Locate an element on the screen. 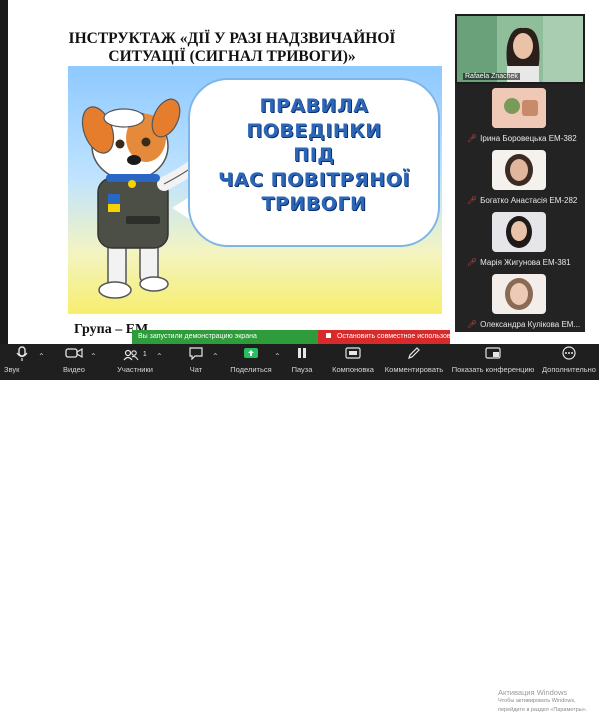 This screenshot has height=715, width=599. speaker-name: Rafaela Znachek is located at coordinates (491, 76).